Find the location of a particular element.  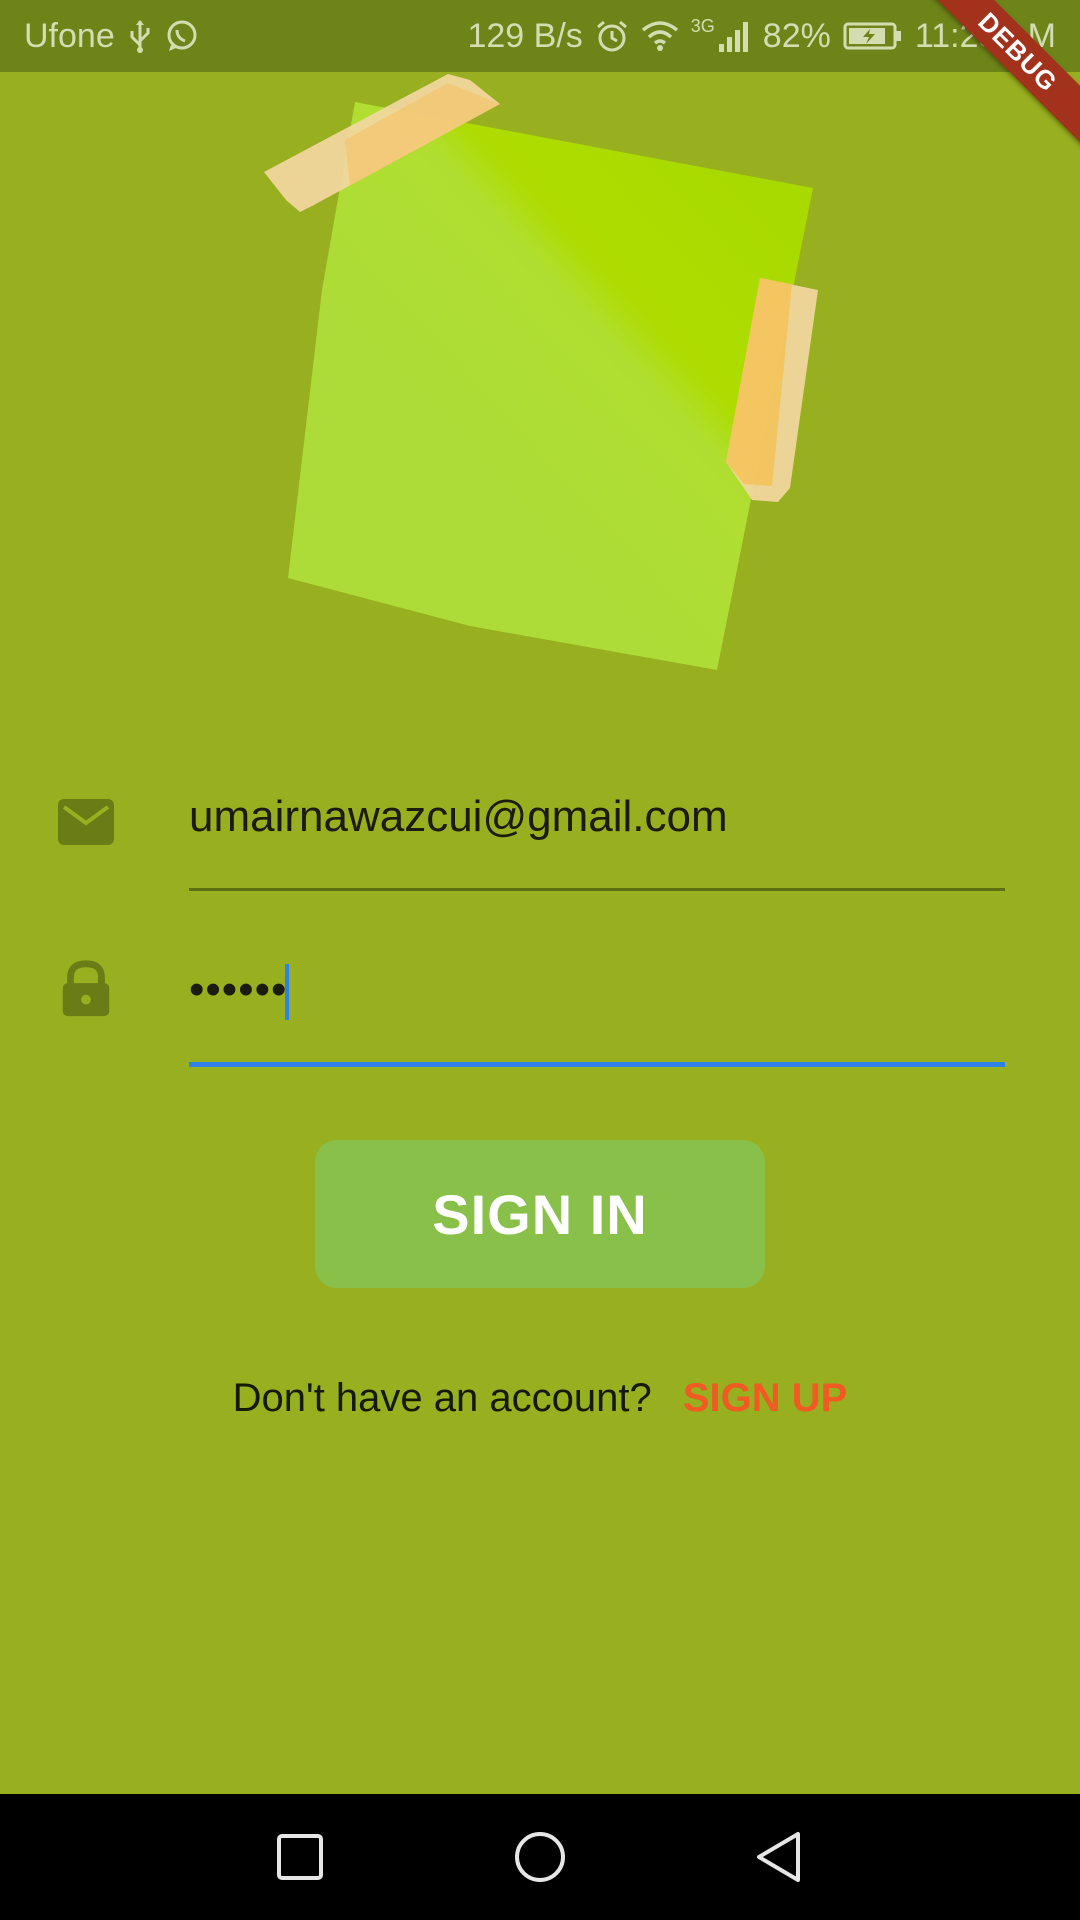

battery-charging-icon is located at coordinates (873, 36).